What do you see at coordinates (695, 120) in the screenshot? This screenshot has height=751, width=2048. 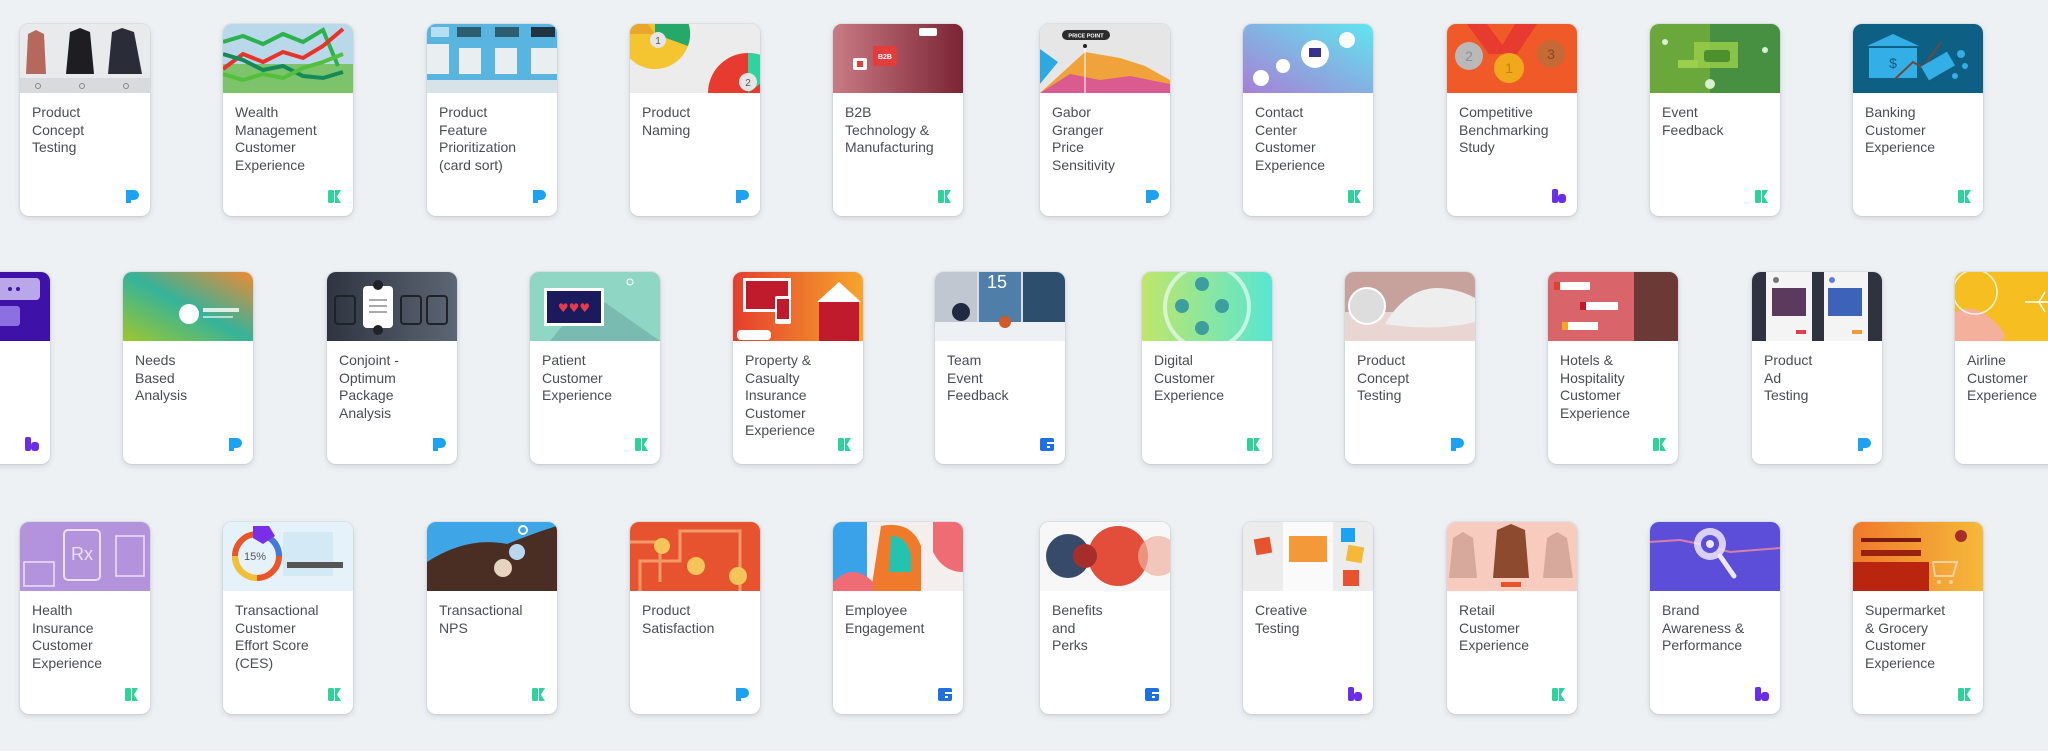 I see `template-card-pies: 1 2 Product Naming` at bounding box center [695, 120].